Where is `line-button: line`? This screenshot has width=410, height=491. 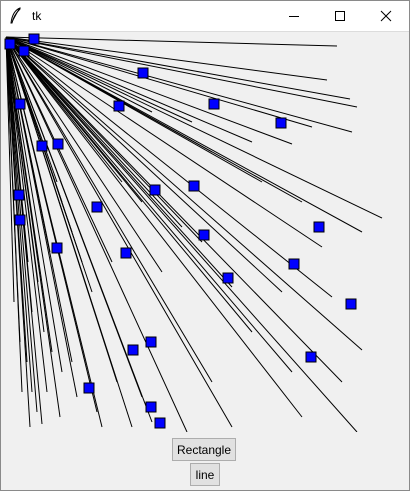 line-button: line is located at coordinates (205, 474).